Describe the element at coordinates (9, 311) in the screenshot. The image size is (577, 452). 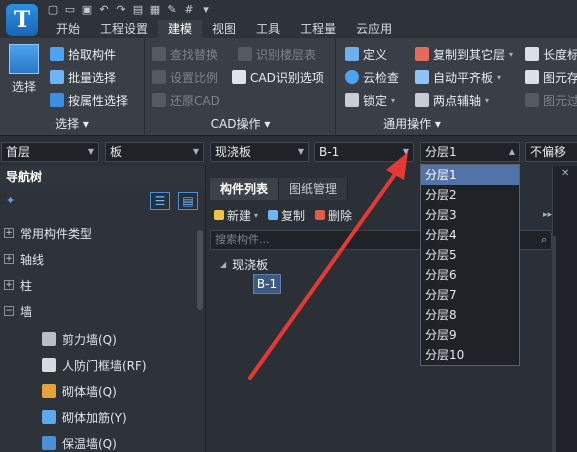
I see `collapse-icon: −` at that location.